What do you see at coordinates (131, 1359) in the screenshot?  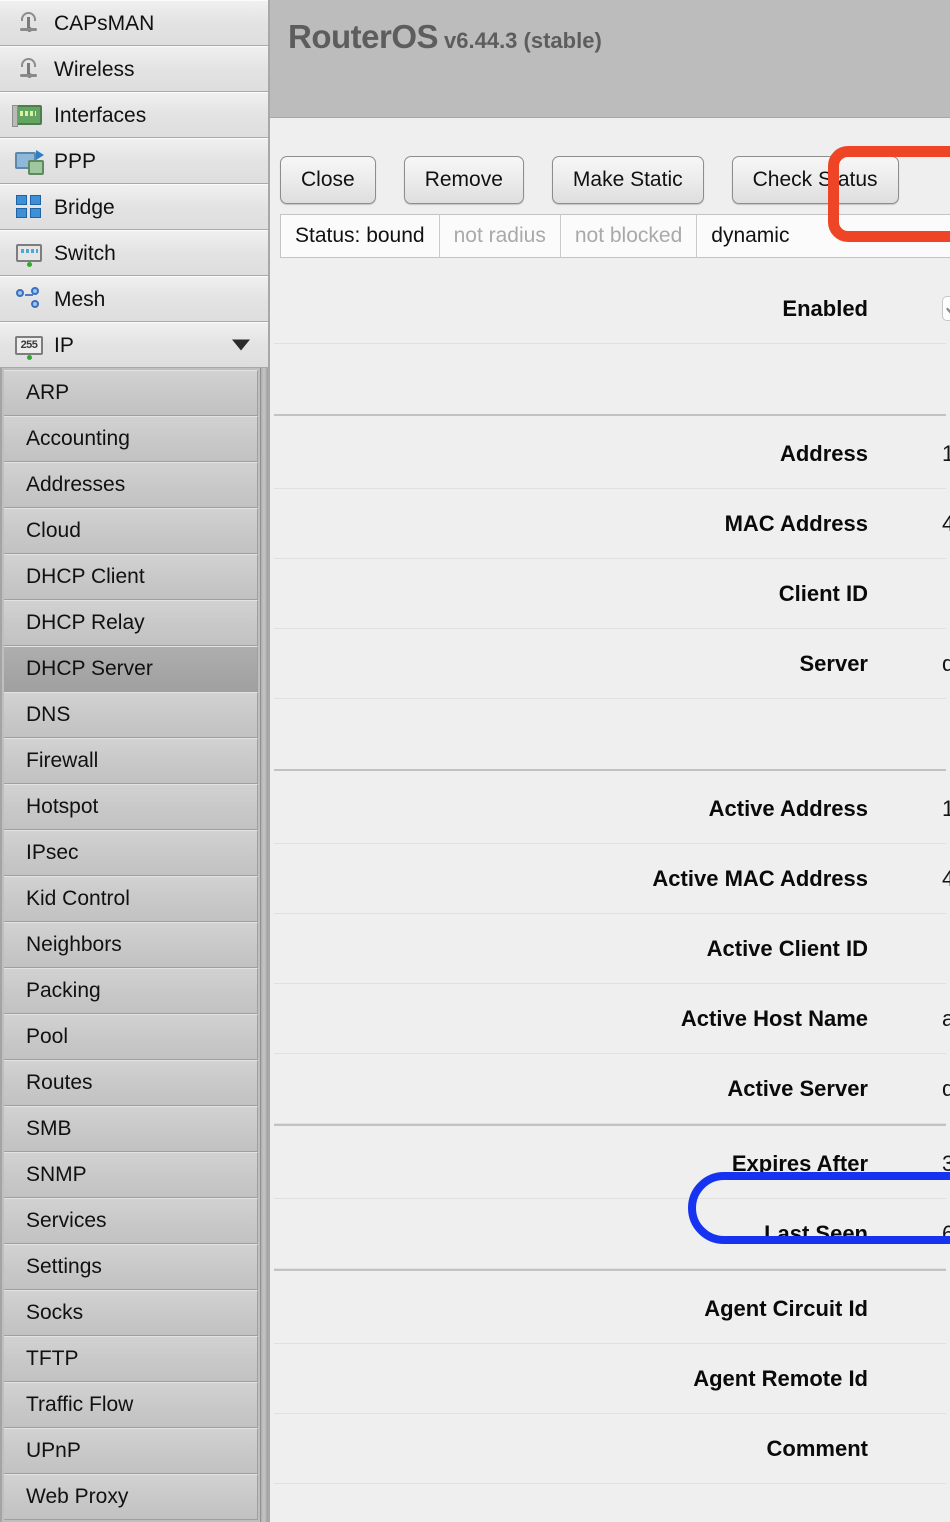 I see `sidebar-item-tftp: TFTP` at bounding box center [131, 1359].